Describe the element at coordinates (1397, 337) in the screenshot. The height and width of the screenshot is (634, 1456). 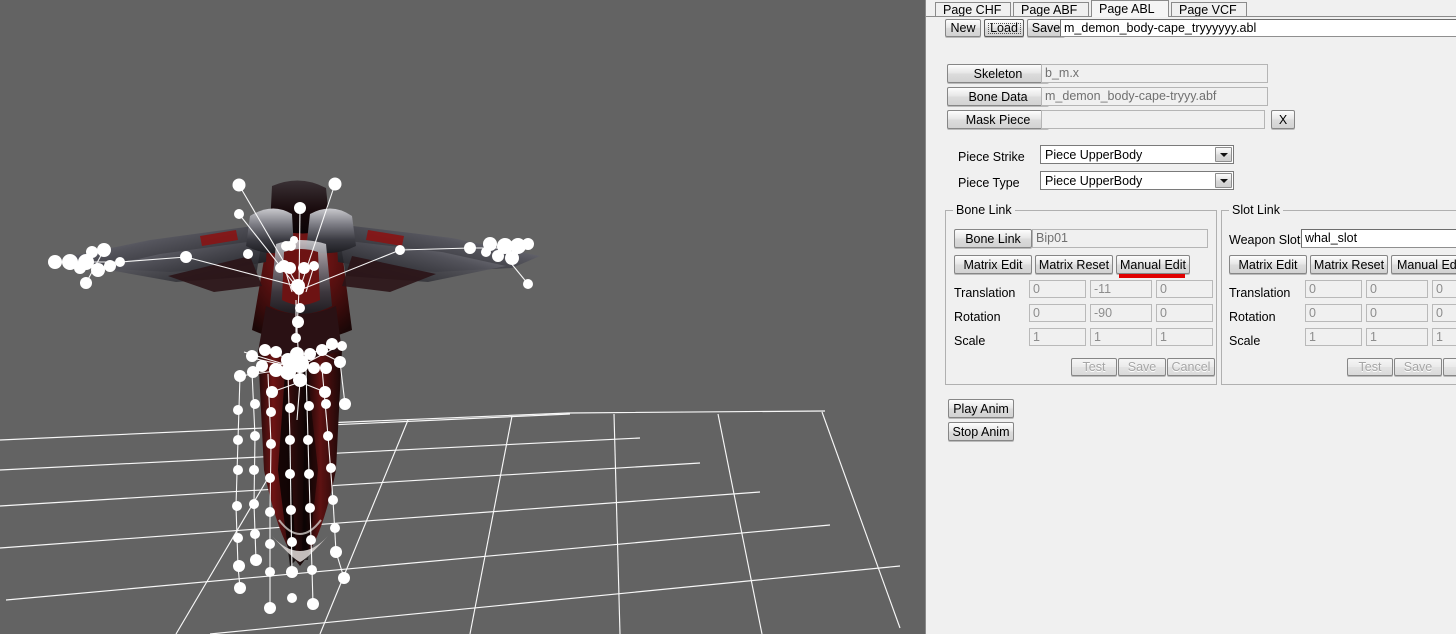
I see `slot-scale-y: 1` at that location.